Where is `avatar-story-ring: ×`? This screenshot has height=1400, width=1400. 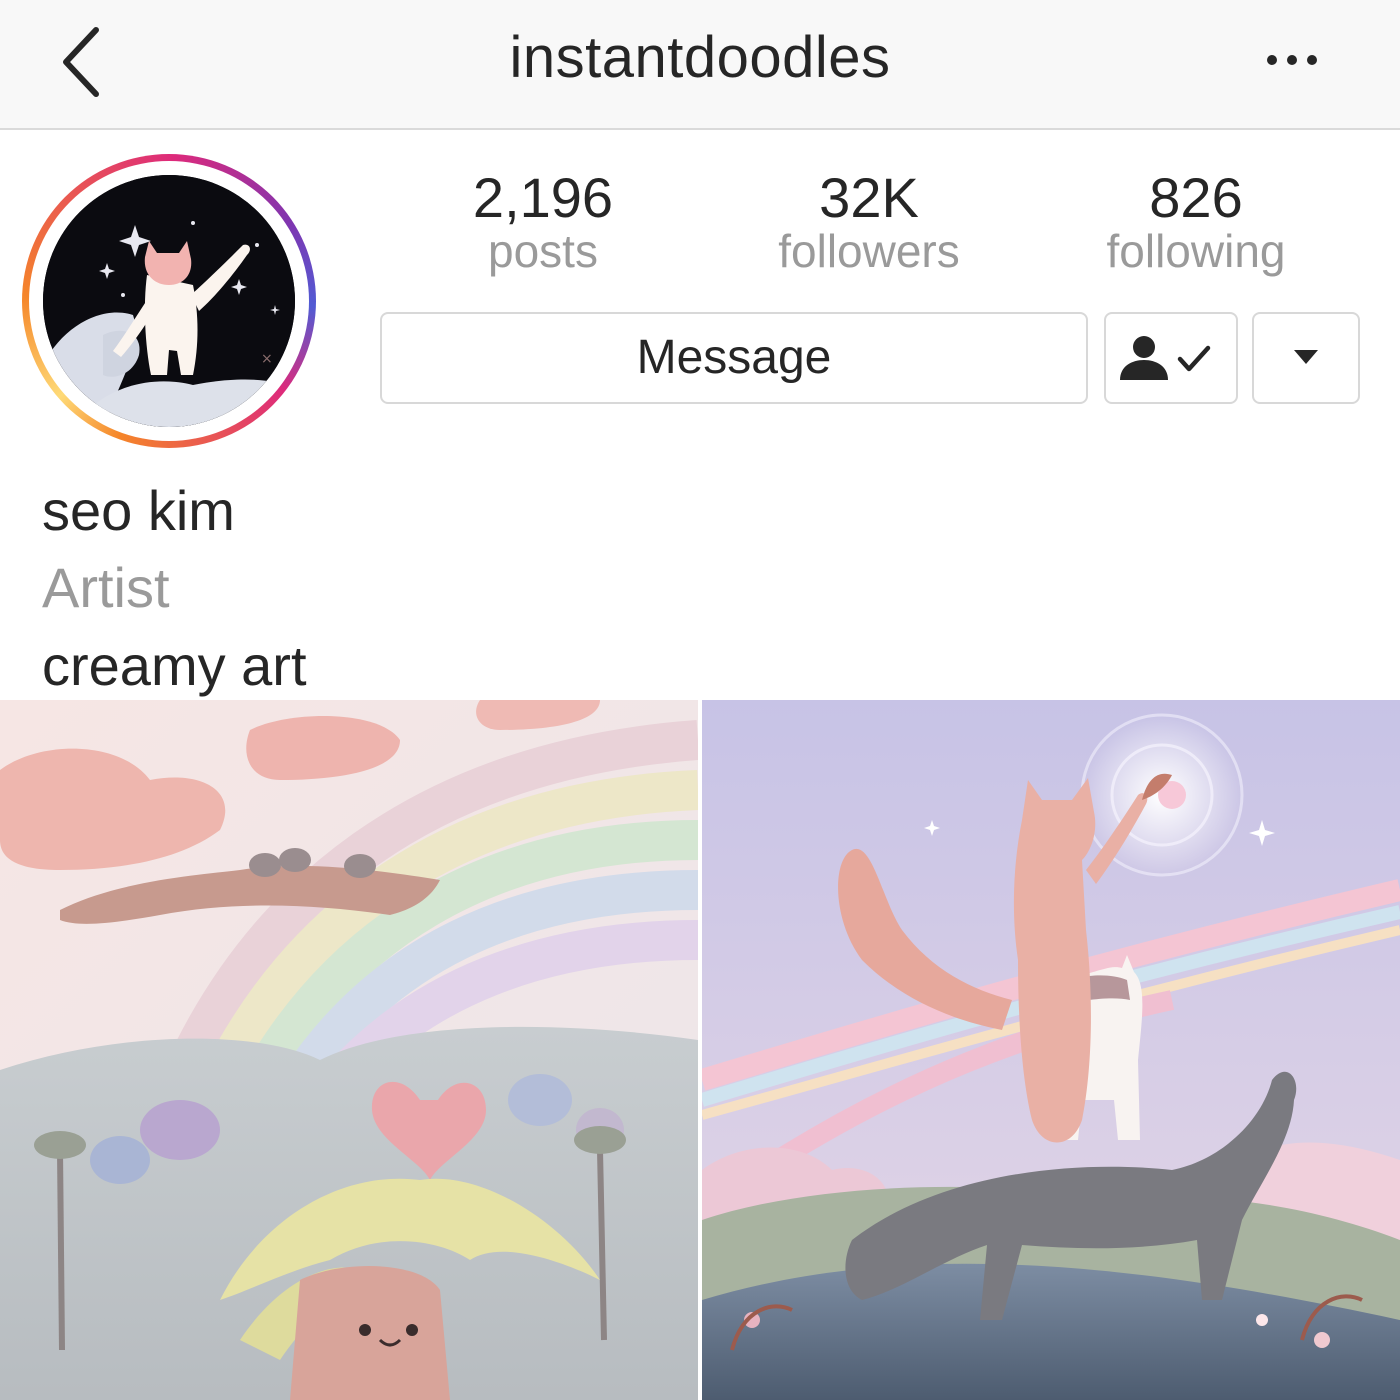
avatar-story-ring: × is located at coordinates (169, 301).